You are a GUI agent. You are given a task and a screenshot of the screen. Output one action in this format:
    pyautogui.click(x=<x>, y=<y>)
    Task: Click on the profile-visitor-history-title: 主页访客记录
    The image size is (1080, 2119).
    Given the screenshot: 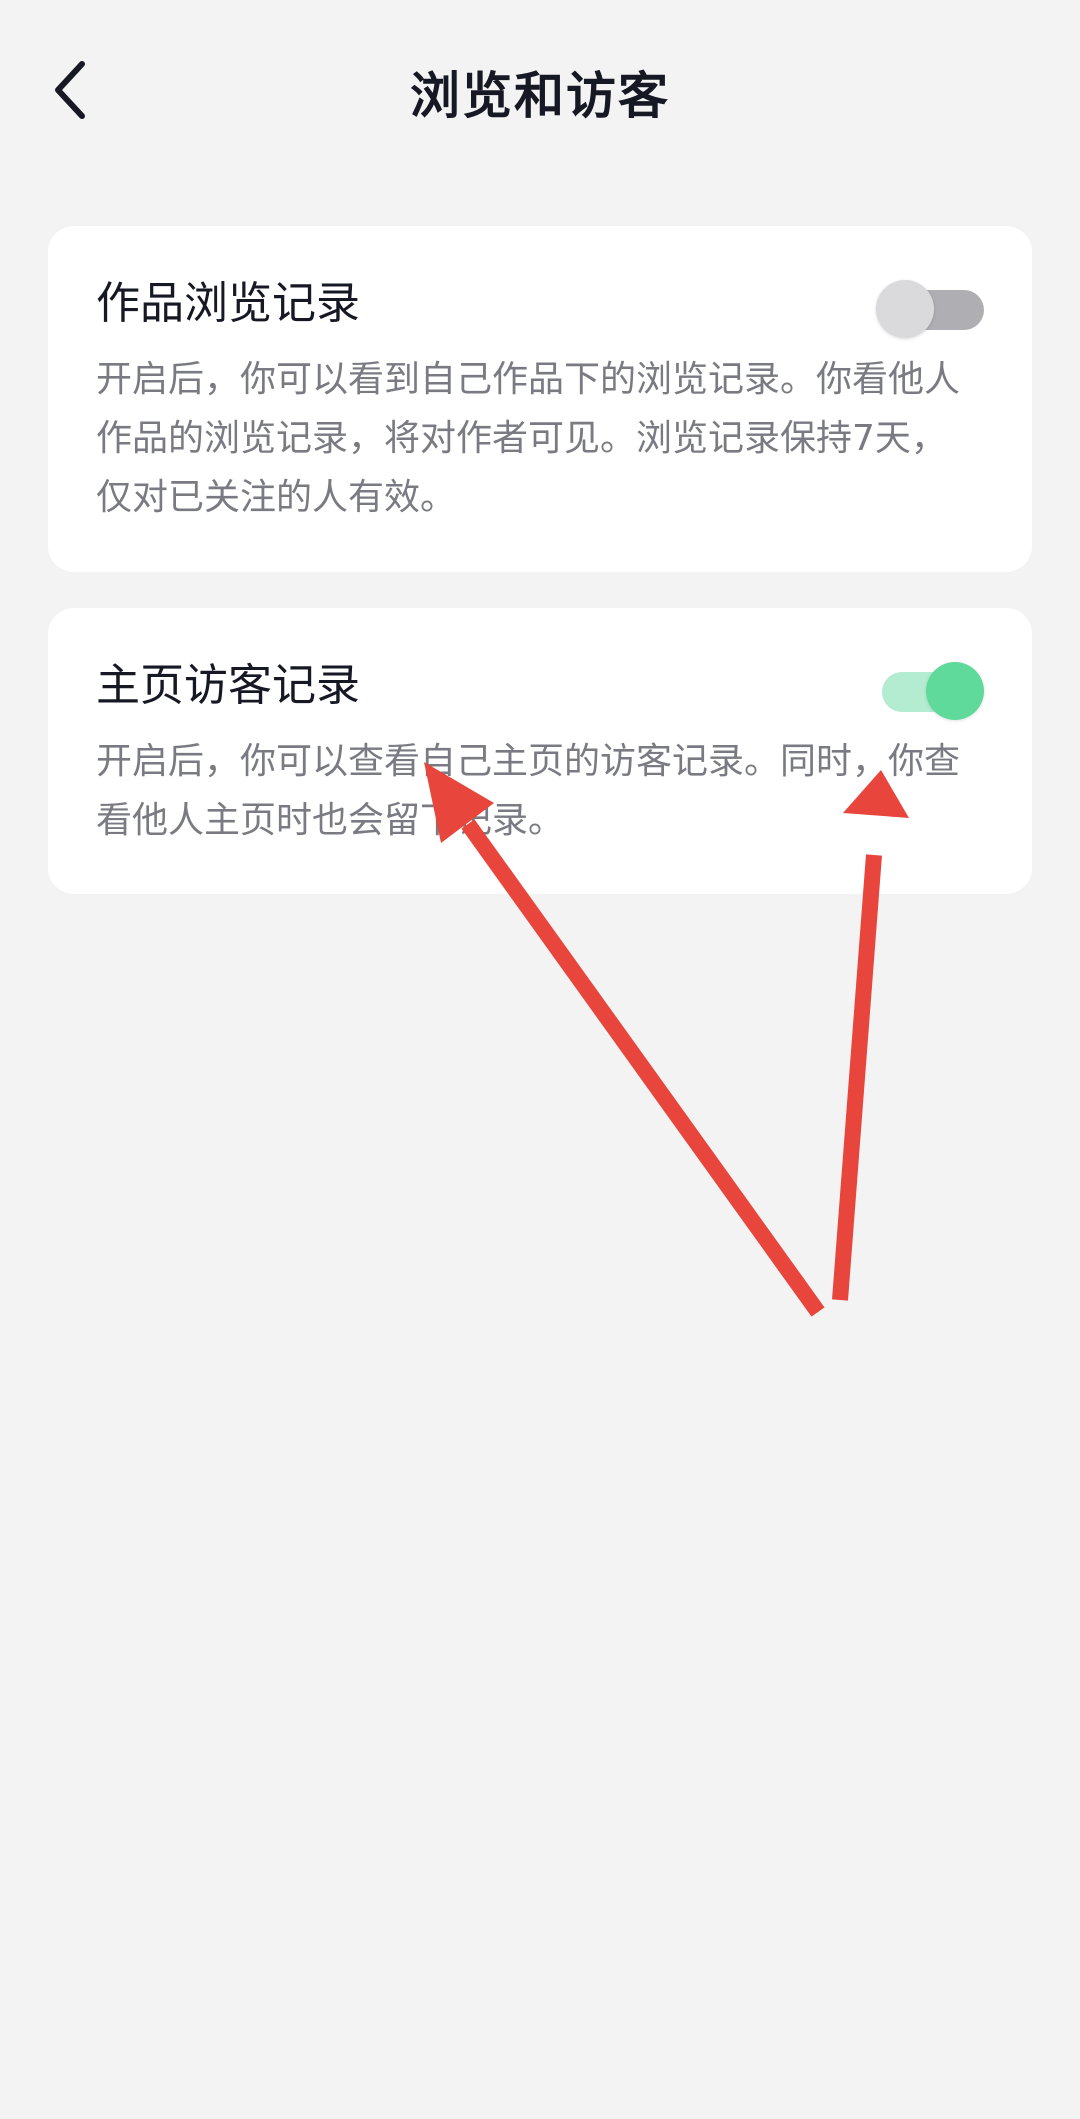 What is the action you would take?
    pyautogui.click(x=228, y=685)
    